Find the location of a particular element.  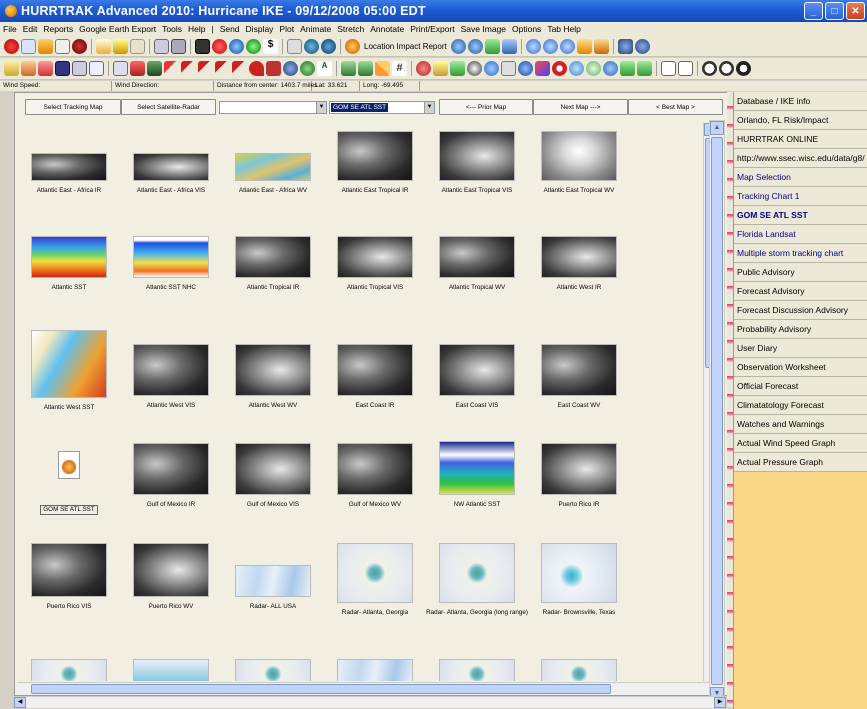

monitor-icon is located at coordinates (178, 46).